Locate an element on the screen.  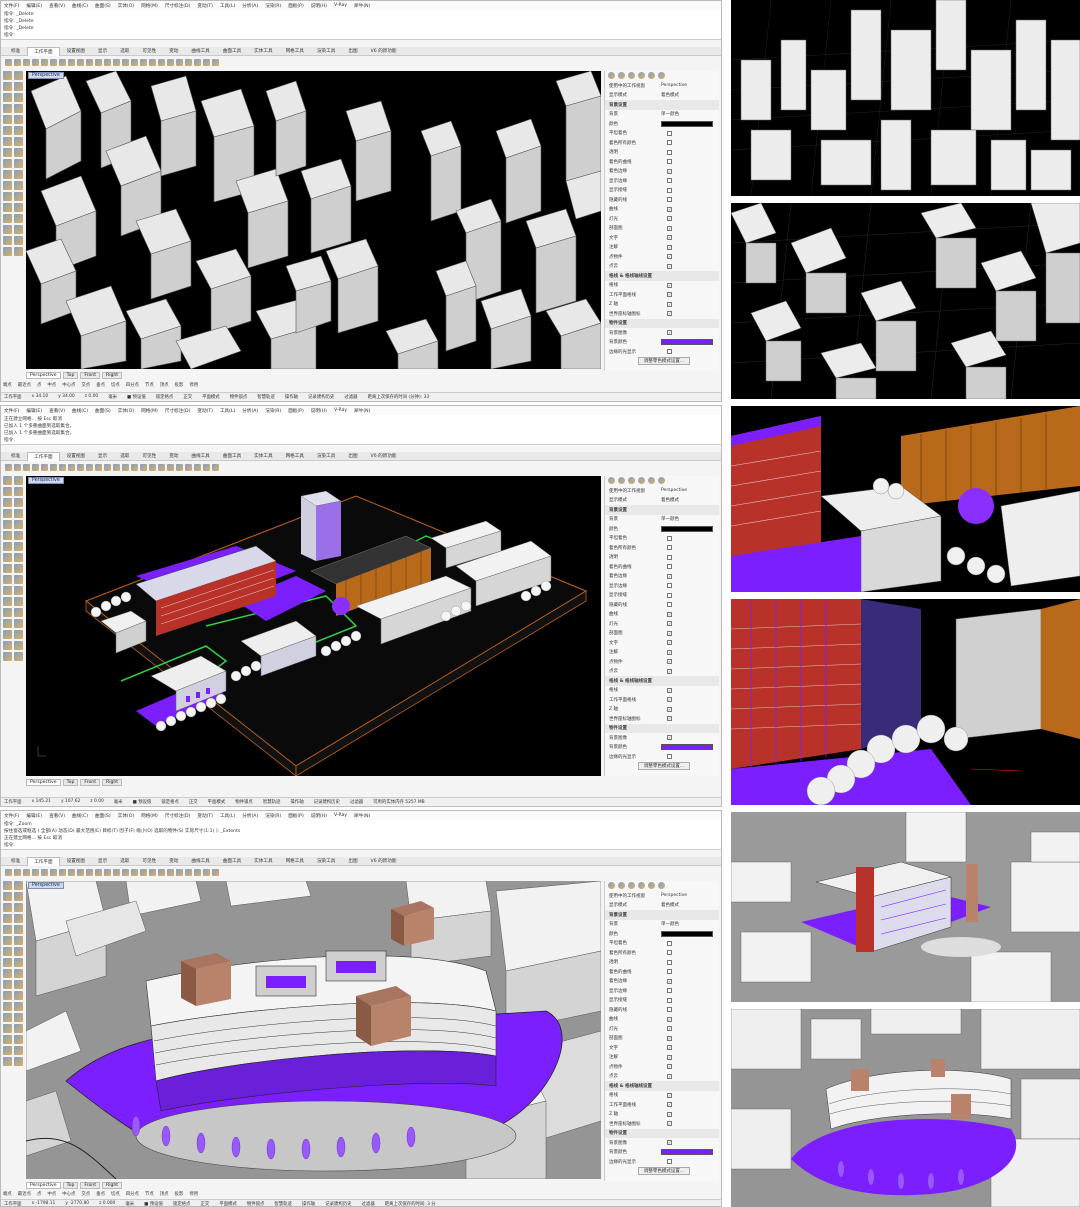
text-icon is located at coordinates (18, 152).